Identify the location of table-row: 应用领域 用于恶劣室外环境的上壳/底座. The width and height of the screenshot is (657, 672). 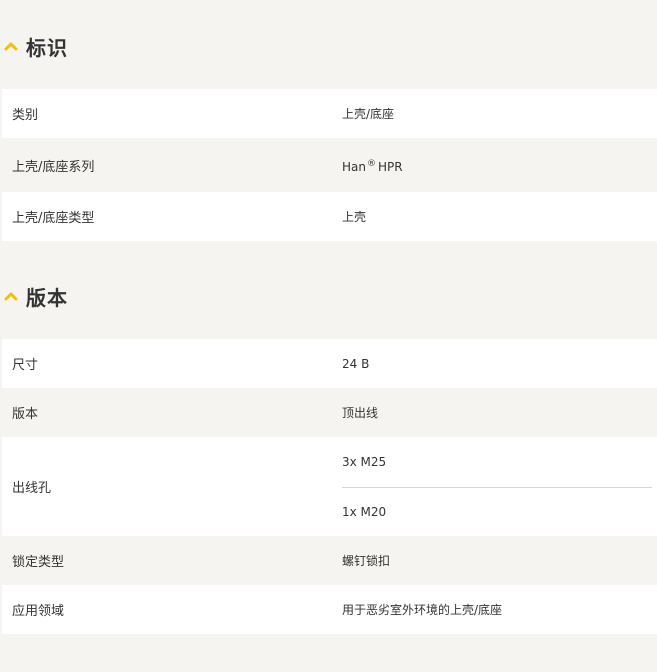
(329, 609).